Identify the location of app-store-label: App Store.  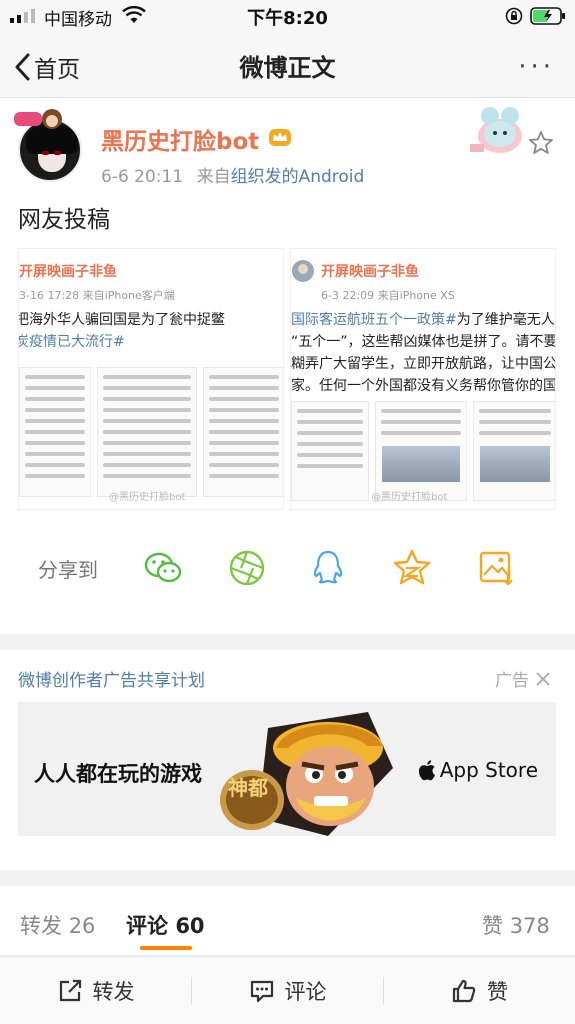
(488, 770).